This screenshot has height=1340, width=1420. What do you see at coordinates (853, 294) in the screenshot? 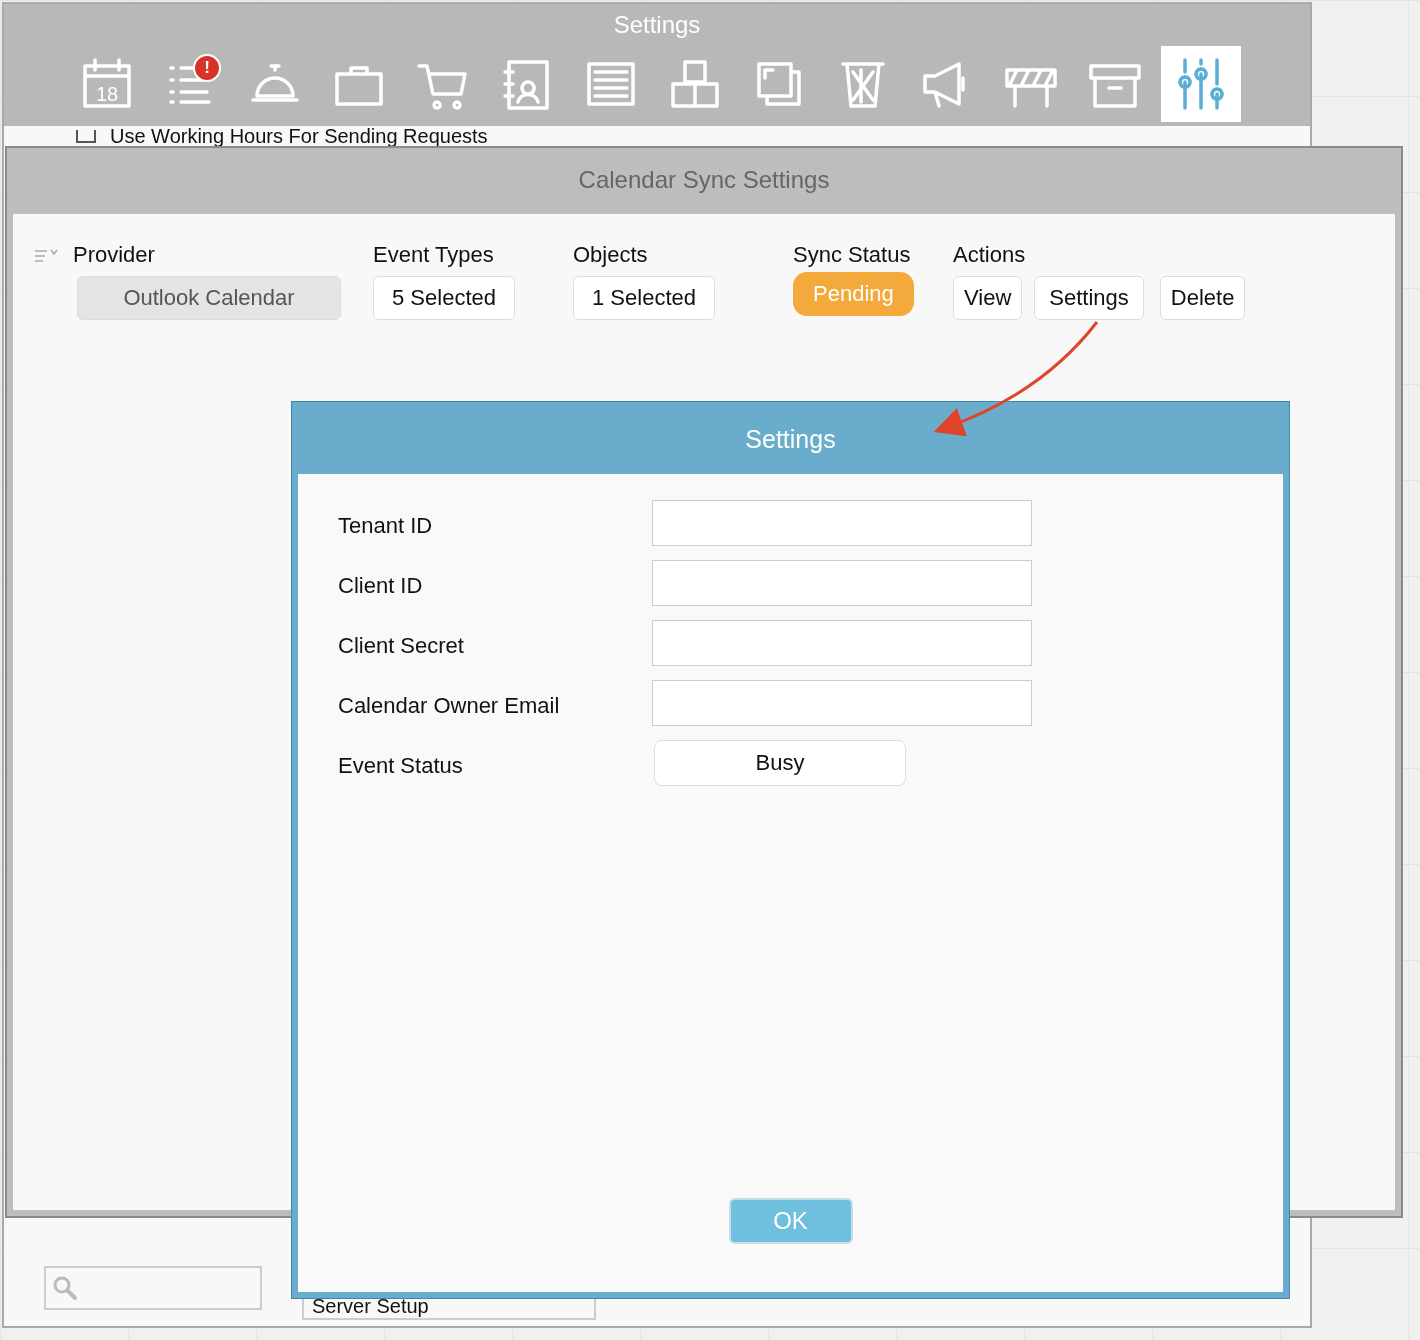
I see `status-badge: Pending` at bounding box center [853, 294].